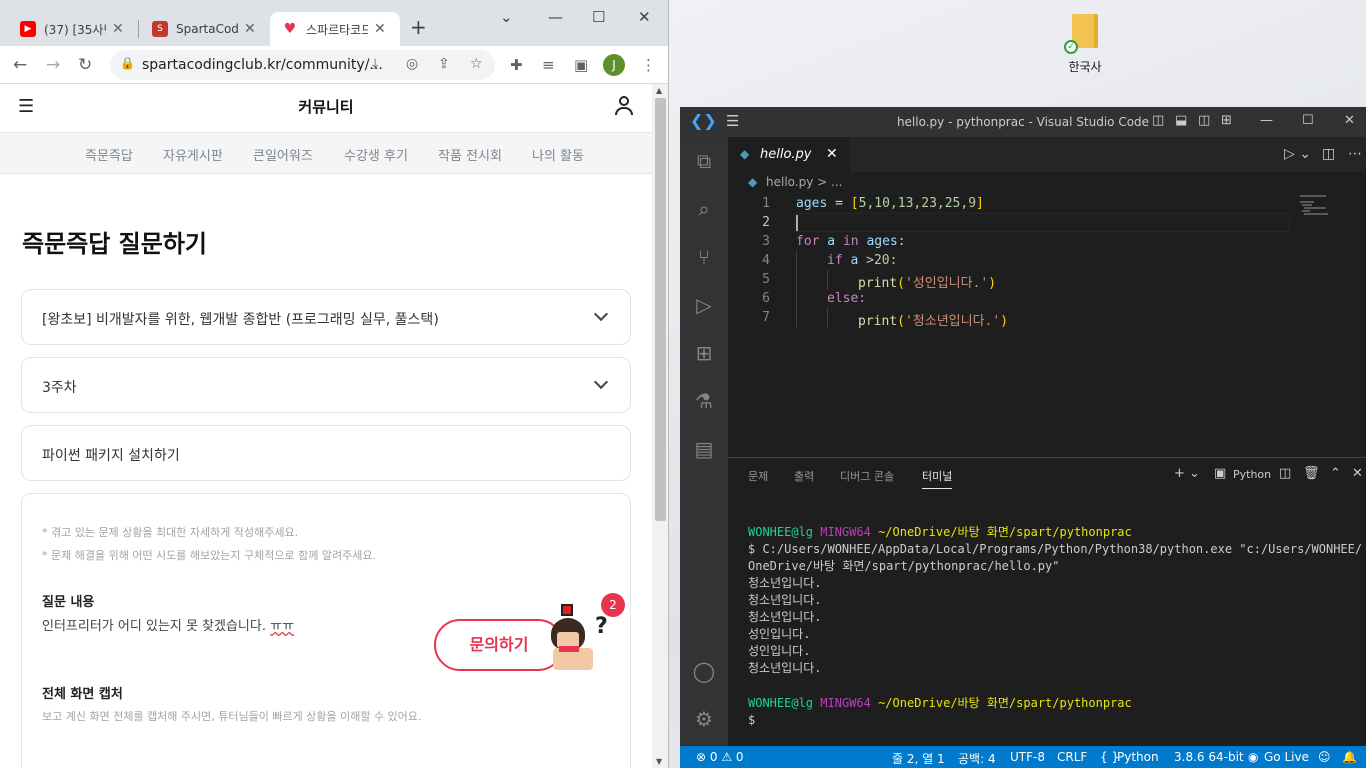  Describe the element at coordinates (1187, 473) in the screenshot. I see `new-terminal-icon: + ⌄` at that location.